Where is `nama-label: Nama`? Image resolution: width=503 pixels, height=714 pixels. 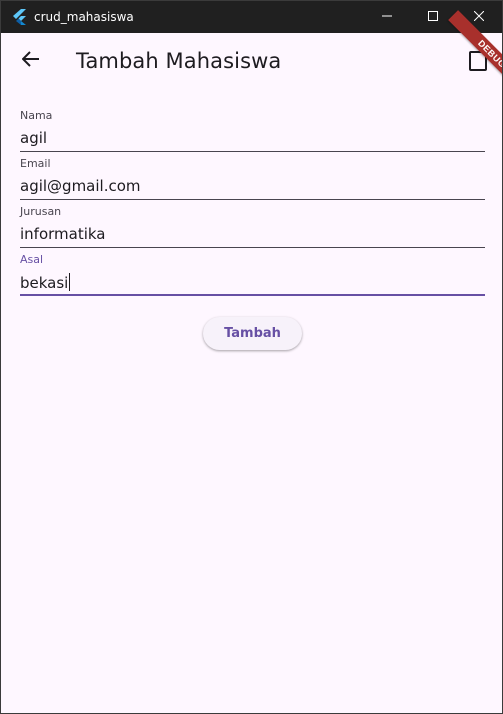
nama-label: Nama is located at coordinates (36, 115).